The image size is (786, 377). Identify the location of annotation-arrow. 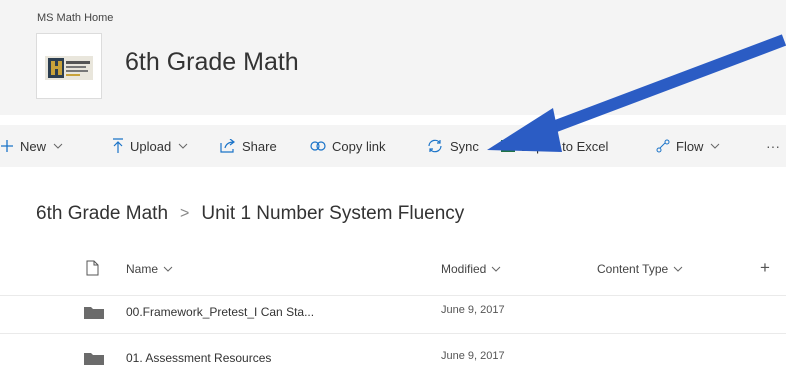
(636, 93).